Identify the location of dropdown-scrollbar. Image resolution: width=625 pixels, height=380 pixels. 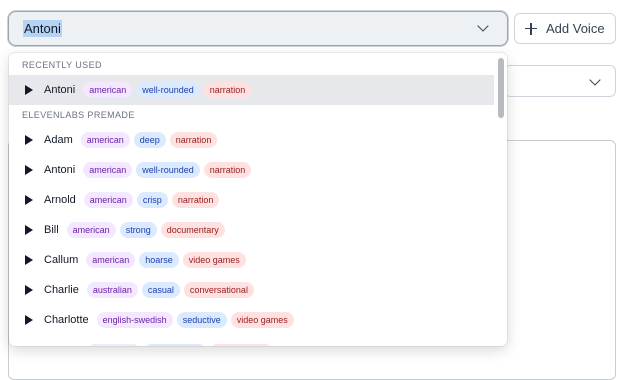
(501, 199).